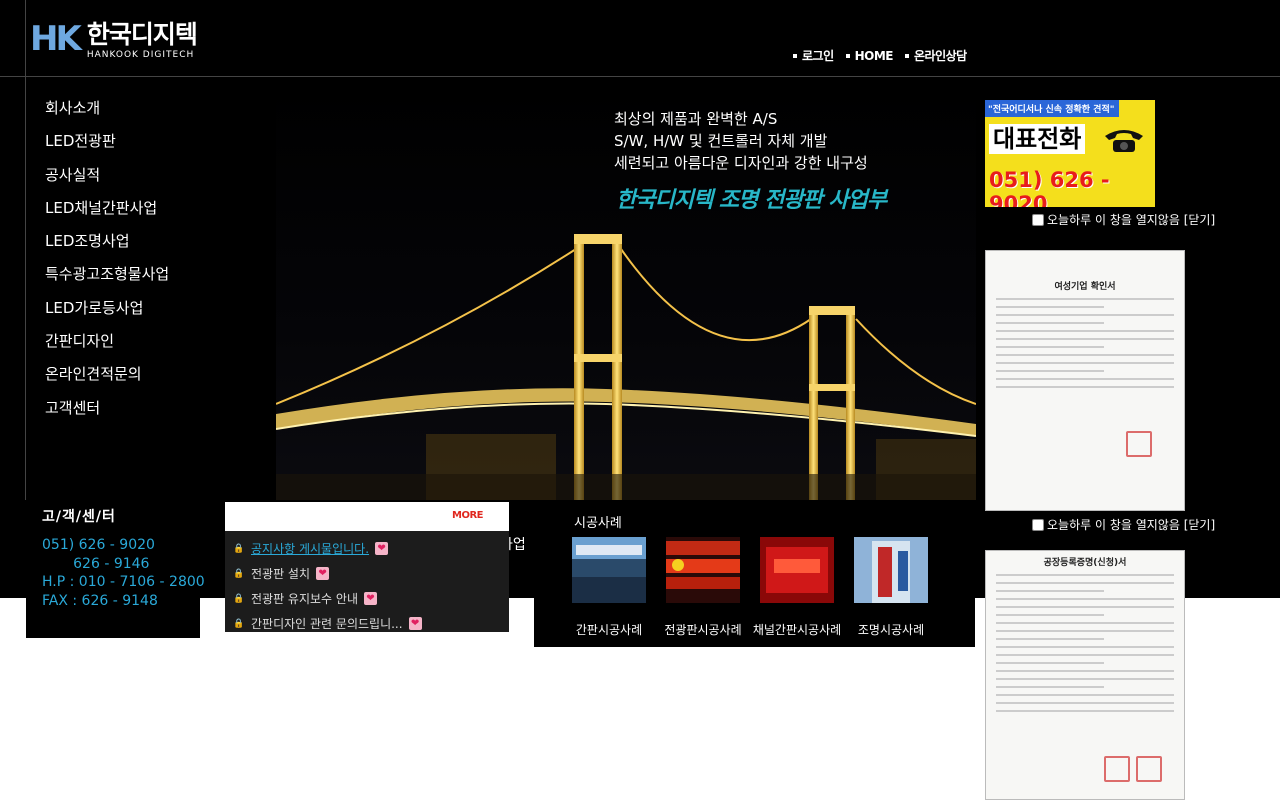 The width and height of the screenshot is (1280, 800). I want to click on phone-ad-popup: "전국어디서나 신속 정확한 견적" 대표전화 051) 626 - 9020, so click(1070, 153).